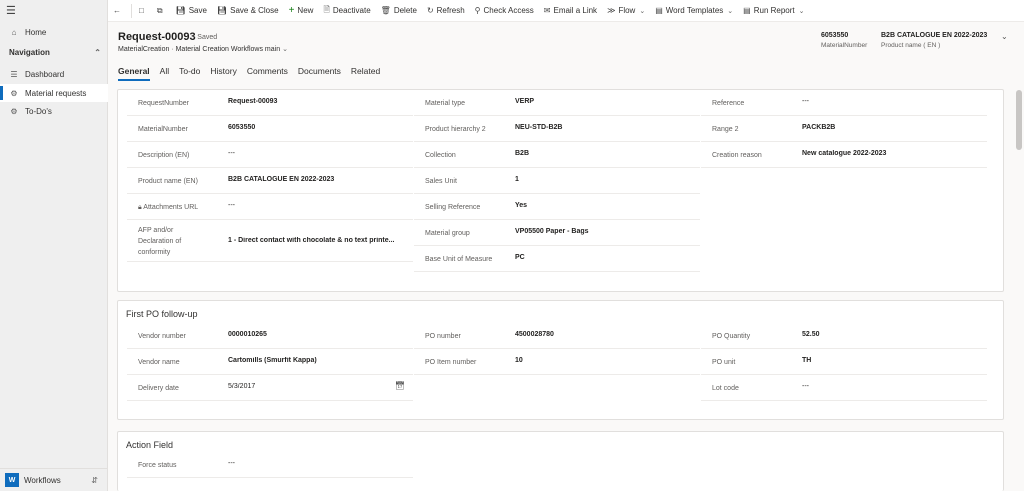 The height and width of the screenshot is (491, 1024). What do you see at coordinates (626, 11) in the screenshot?
I see `flow-button: ≫ Flow ⌄` at bounding box center [626, 11].